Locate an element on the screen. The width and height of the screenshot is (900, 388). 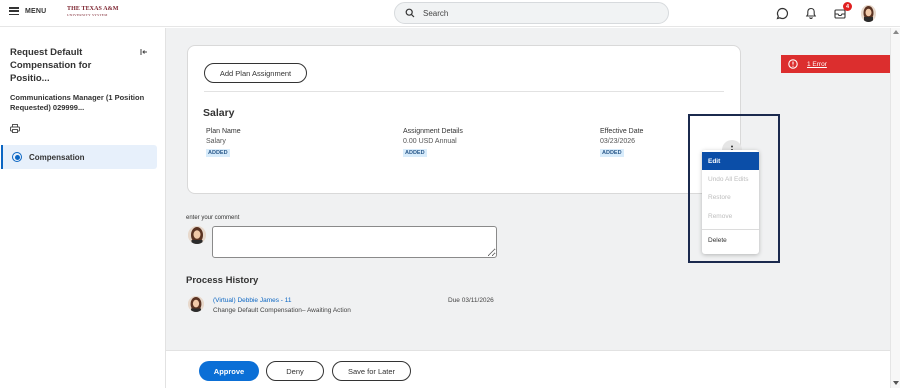
user-avatar is located at coordinates (868, 13).